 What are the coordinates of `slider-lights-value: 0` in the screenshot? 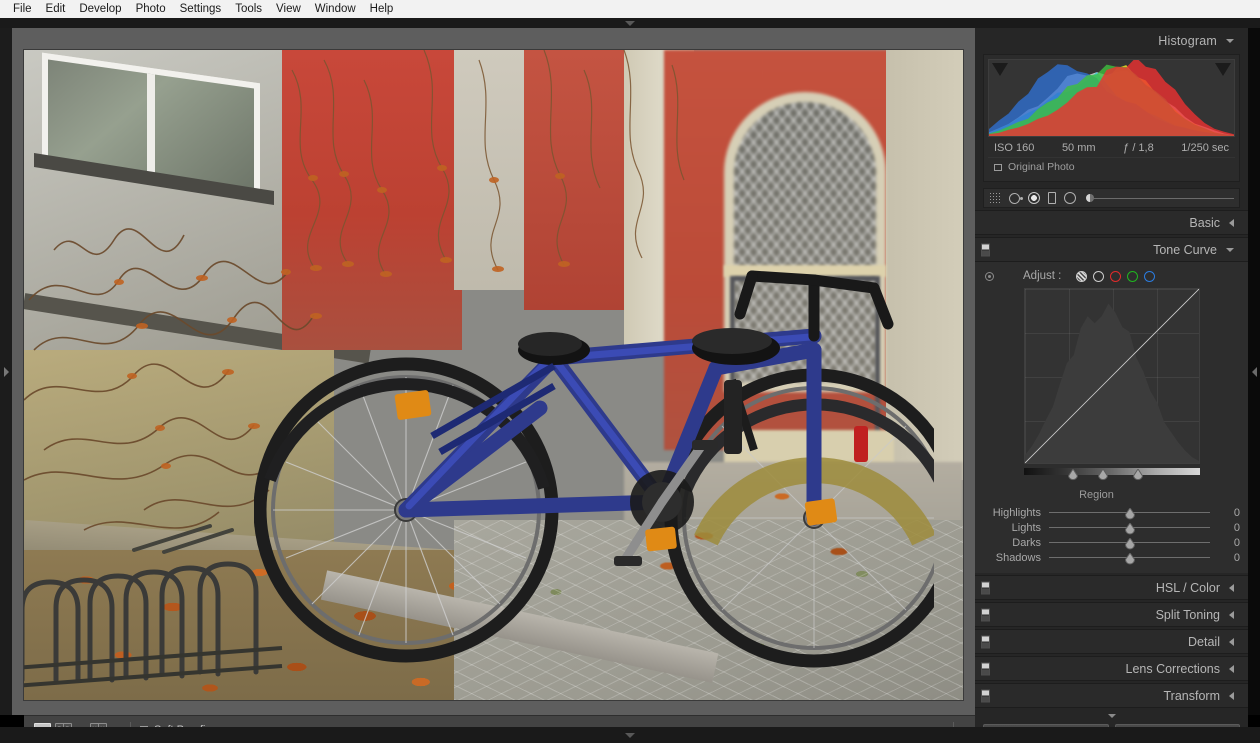 It's located at (1236, 527).